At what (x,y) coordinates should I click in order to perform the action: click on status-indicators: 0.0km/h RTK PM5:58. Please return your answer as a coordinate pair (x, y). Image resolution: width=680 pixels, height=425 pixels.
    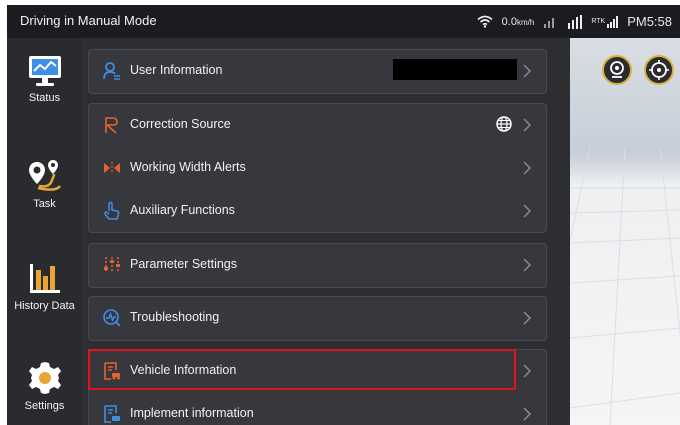
    Looking at the image, I should click on (574, 21).